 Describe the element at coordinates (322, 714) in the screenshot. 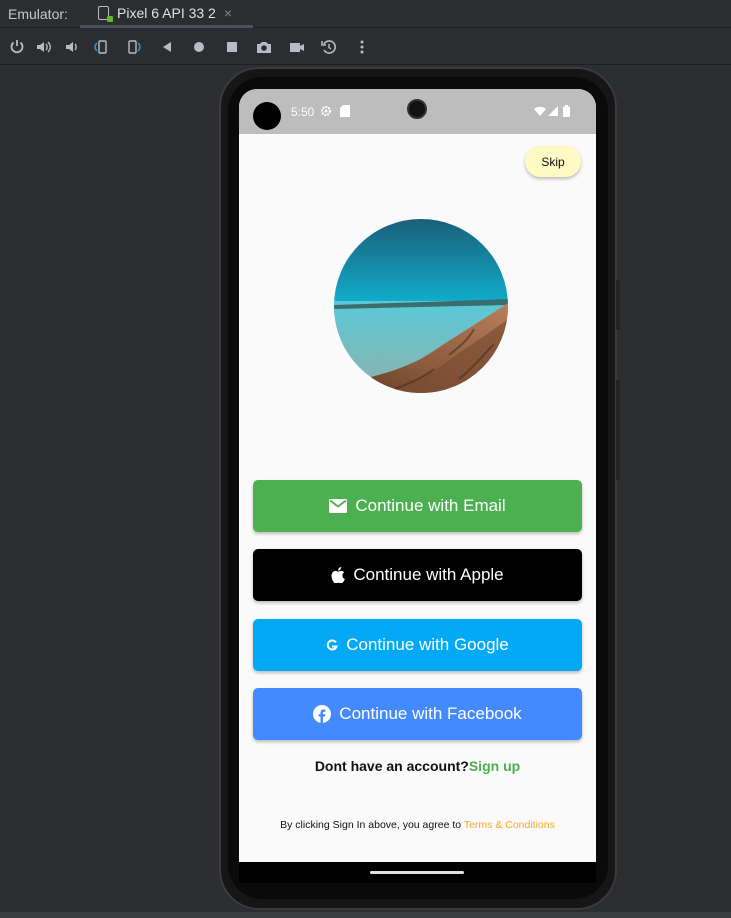

I see `facebook-icon` at that location.